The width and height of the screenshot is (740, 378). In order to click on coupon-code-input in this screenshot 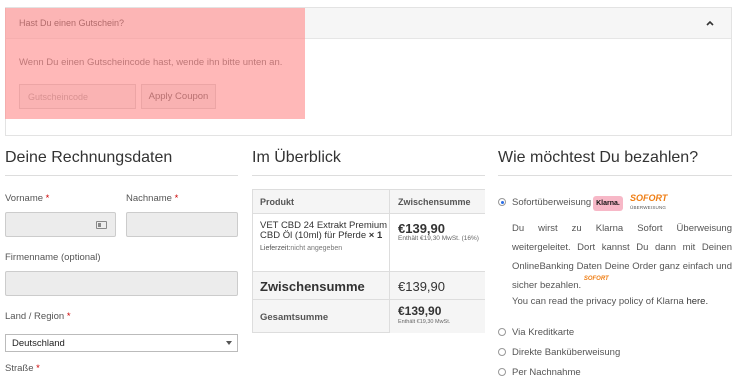, I will do `click(77, 96)`.